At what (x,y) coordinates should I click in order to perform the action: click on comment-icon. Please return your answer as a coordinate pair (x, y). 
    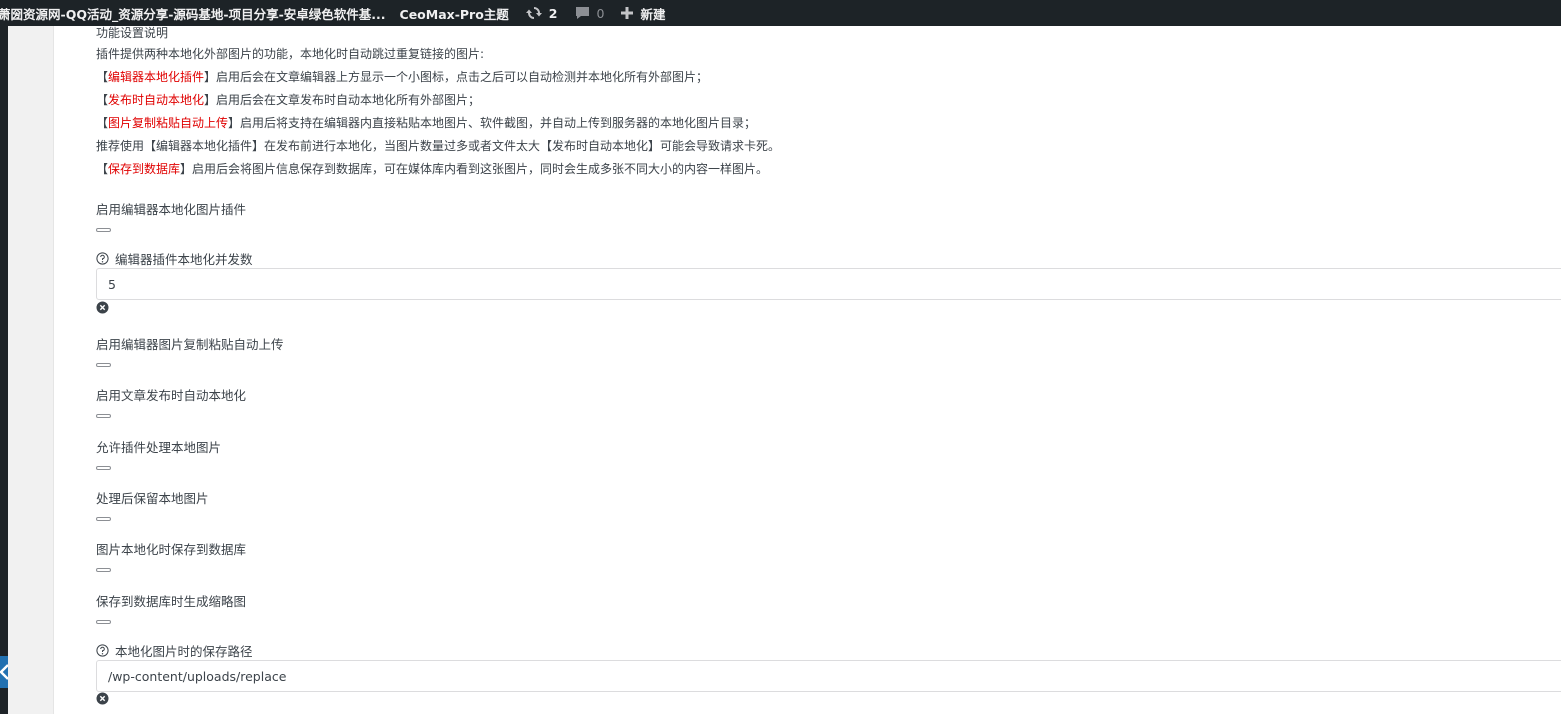
    Looking at the image, I should click on (582, 13).